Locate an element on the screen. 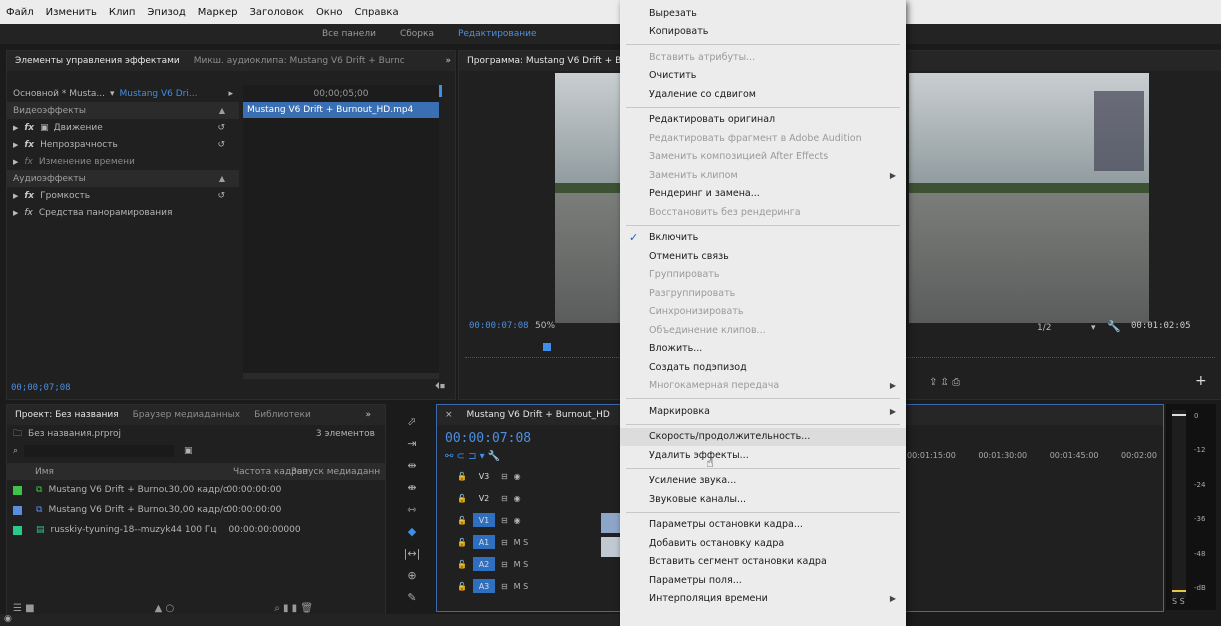 The height and width of the screenshot is (626, 1221). context-menu-item: Удаление со сдвигом is located at coordinates (763, 94).